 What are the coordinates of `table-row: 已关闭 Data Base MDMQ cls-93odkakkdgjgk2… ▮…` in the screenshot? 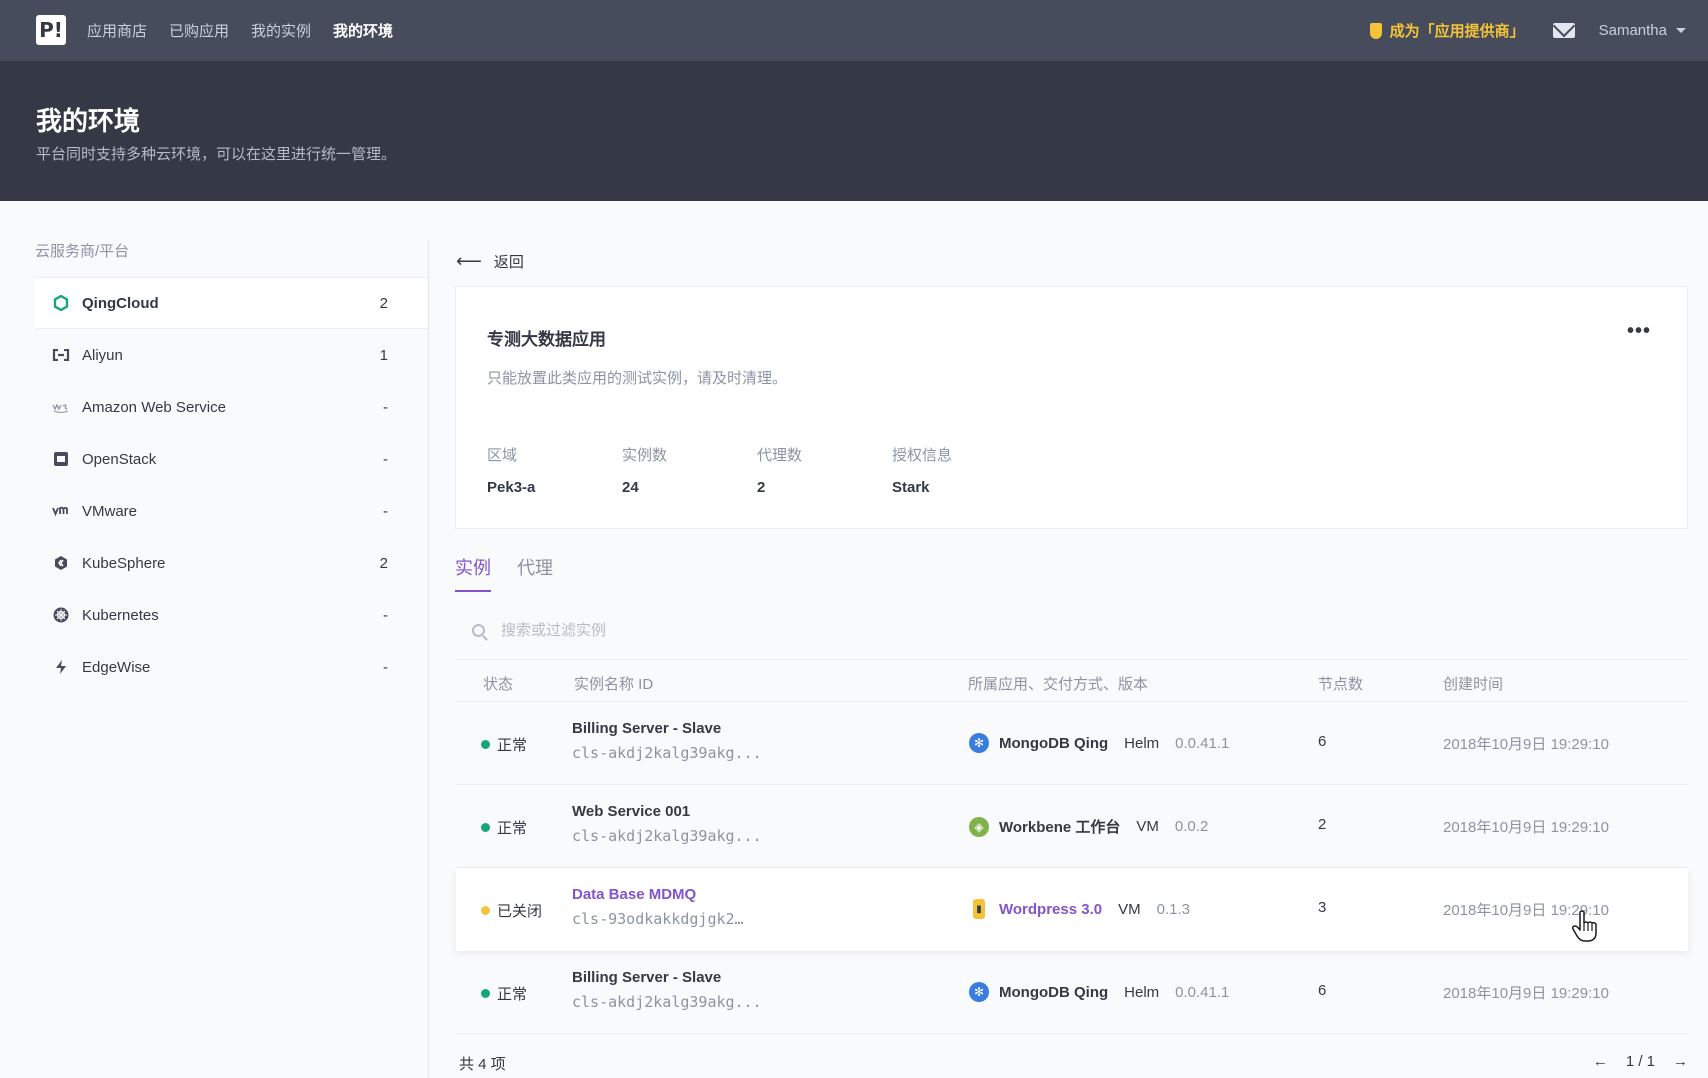 It's located at (1072, 909).